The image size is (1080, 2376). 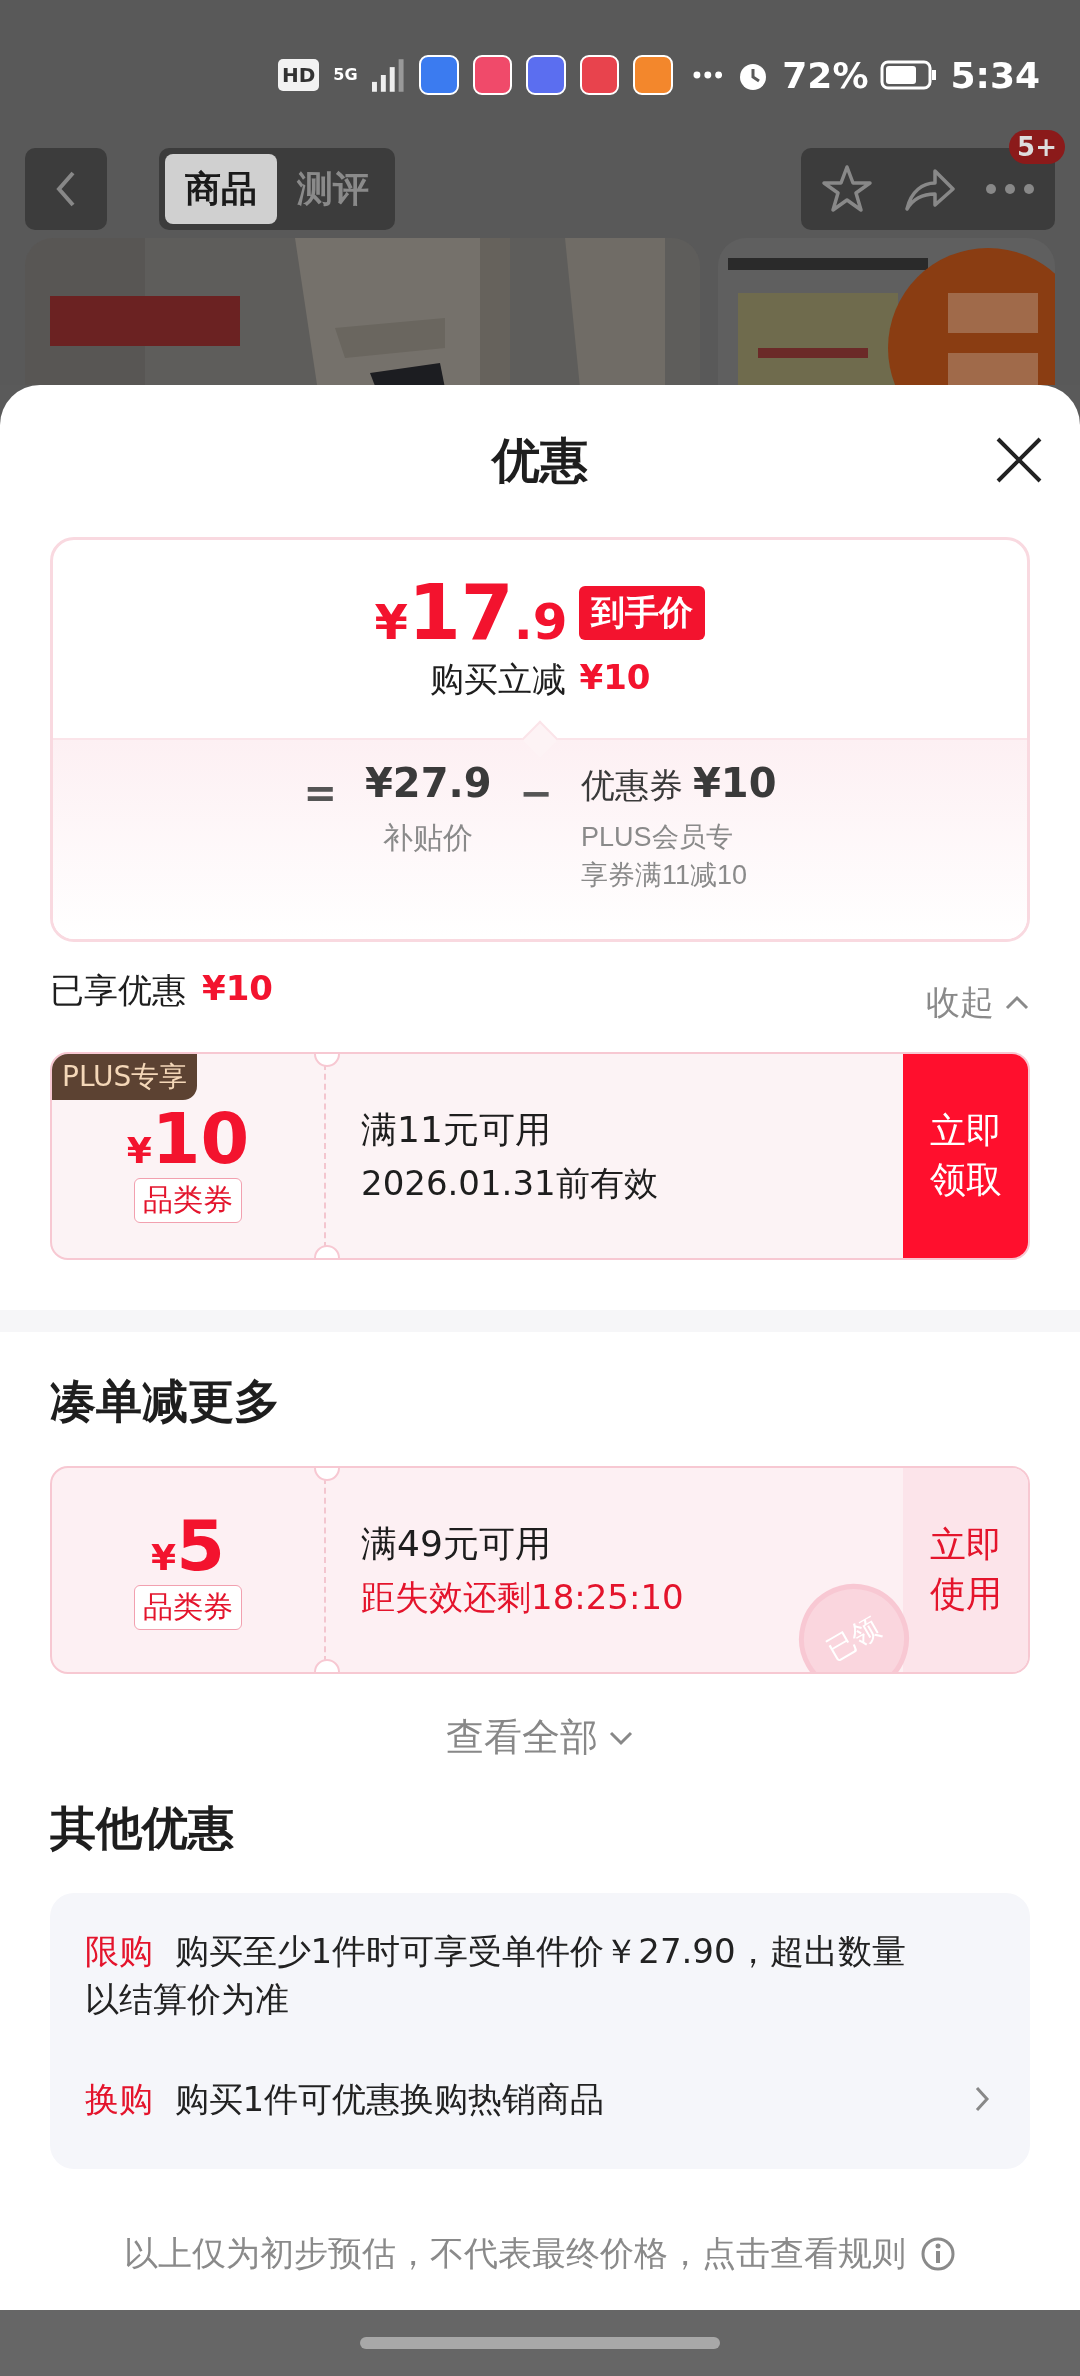 I want to click on star-icon, so click(x=847, y=189).